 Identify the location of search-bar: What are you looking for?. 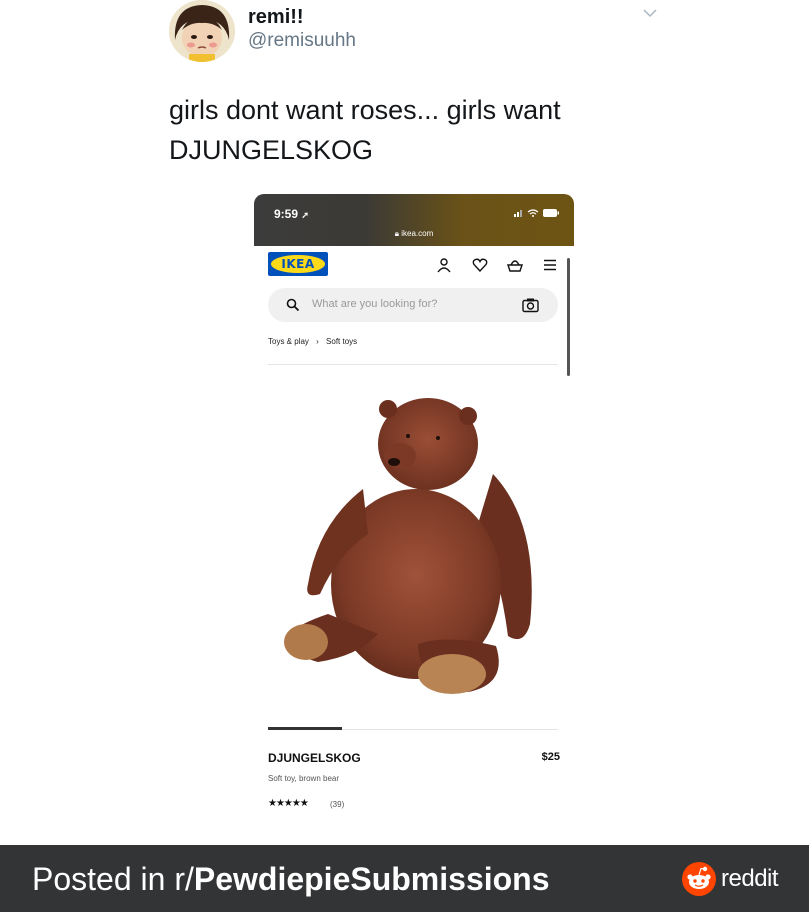
(413, 305).